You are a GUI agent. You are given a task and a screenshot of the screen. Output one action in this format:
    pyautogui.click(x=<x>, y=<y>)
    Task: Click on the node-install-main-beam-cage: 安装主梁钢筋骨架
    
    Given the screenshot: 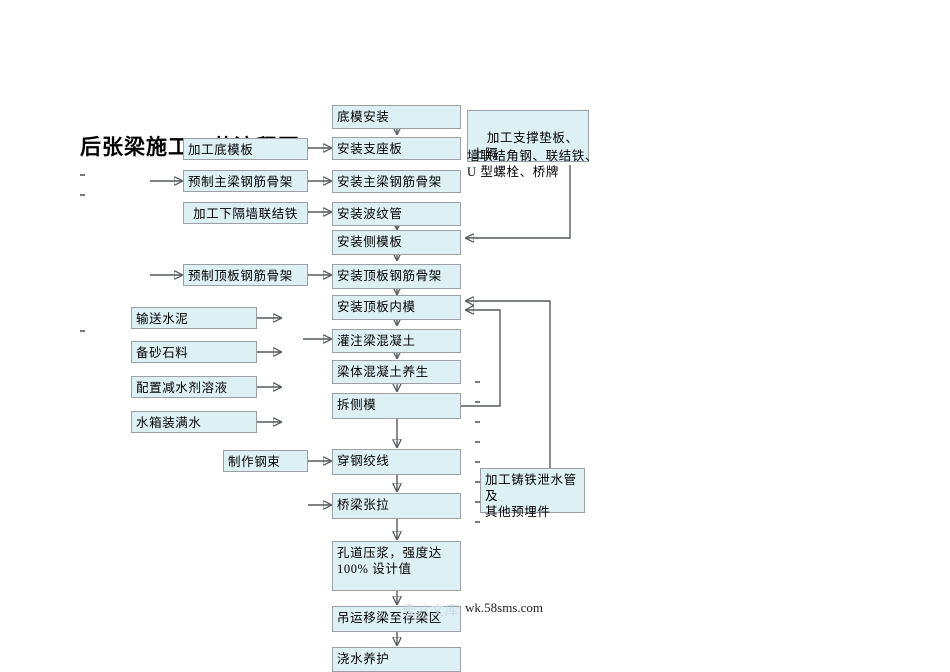 What is the action you would take?
    pyautogui.click(x=396, y=181)
    